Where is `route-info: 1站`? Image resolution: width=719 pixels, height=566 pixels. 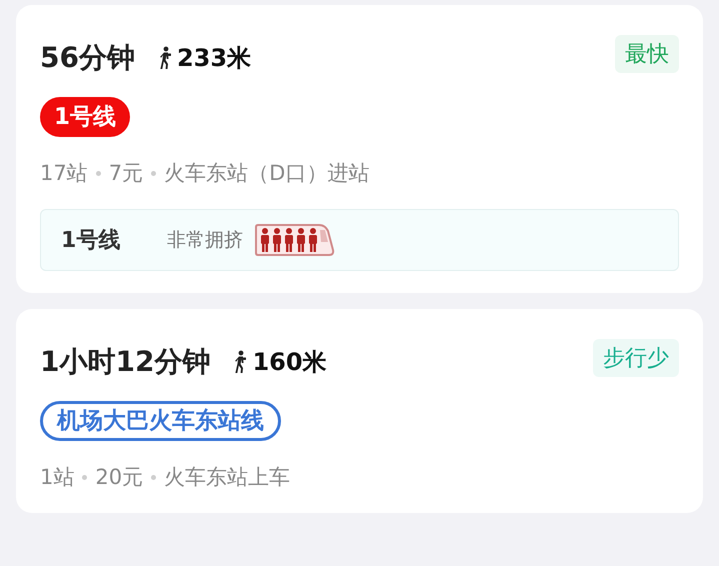 route-info: 1站 is located at coordinates (57, 477).